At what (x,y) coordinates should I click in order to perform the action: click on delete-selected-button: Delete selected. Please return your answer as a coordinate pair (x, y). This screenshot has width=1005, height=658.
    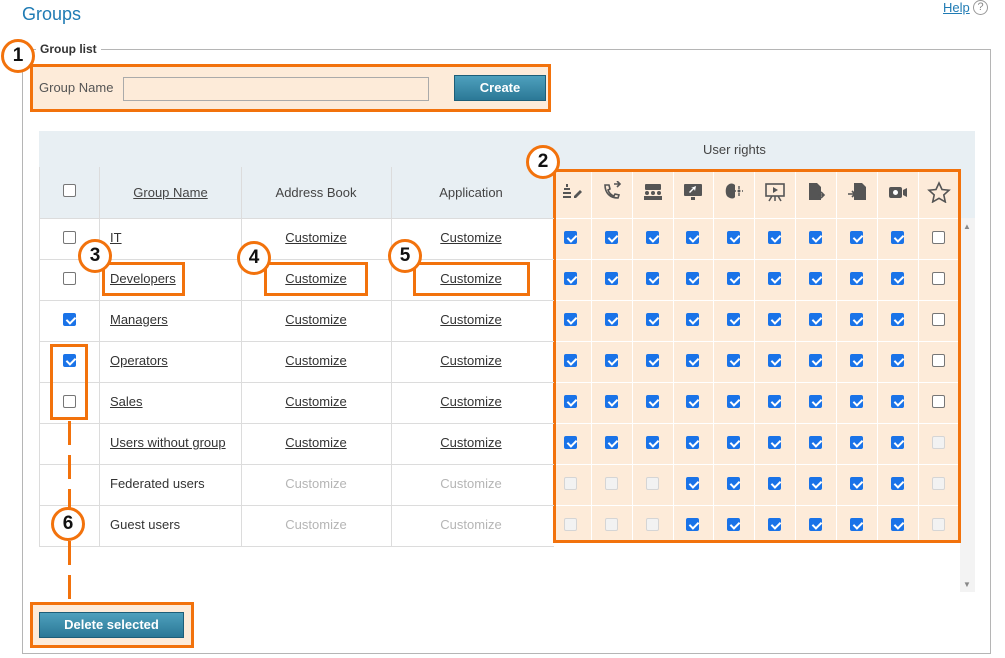
    Looking at the image, I should click on (111, 625).